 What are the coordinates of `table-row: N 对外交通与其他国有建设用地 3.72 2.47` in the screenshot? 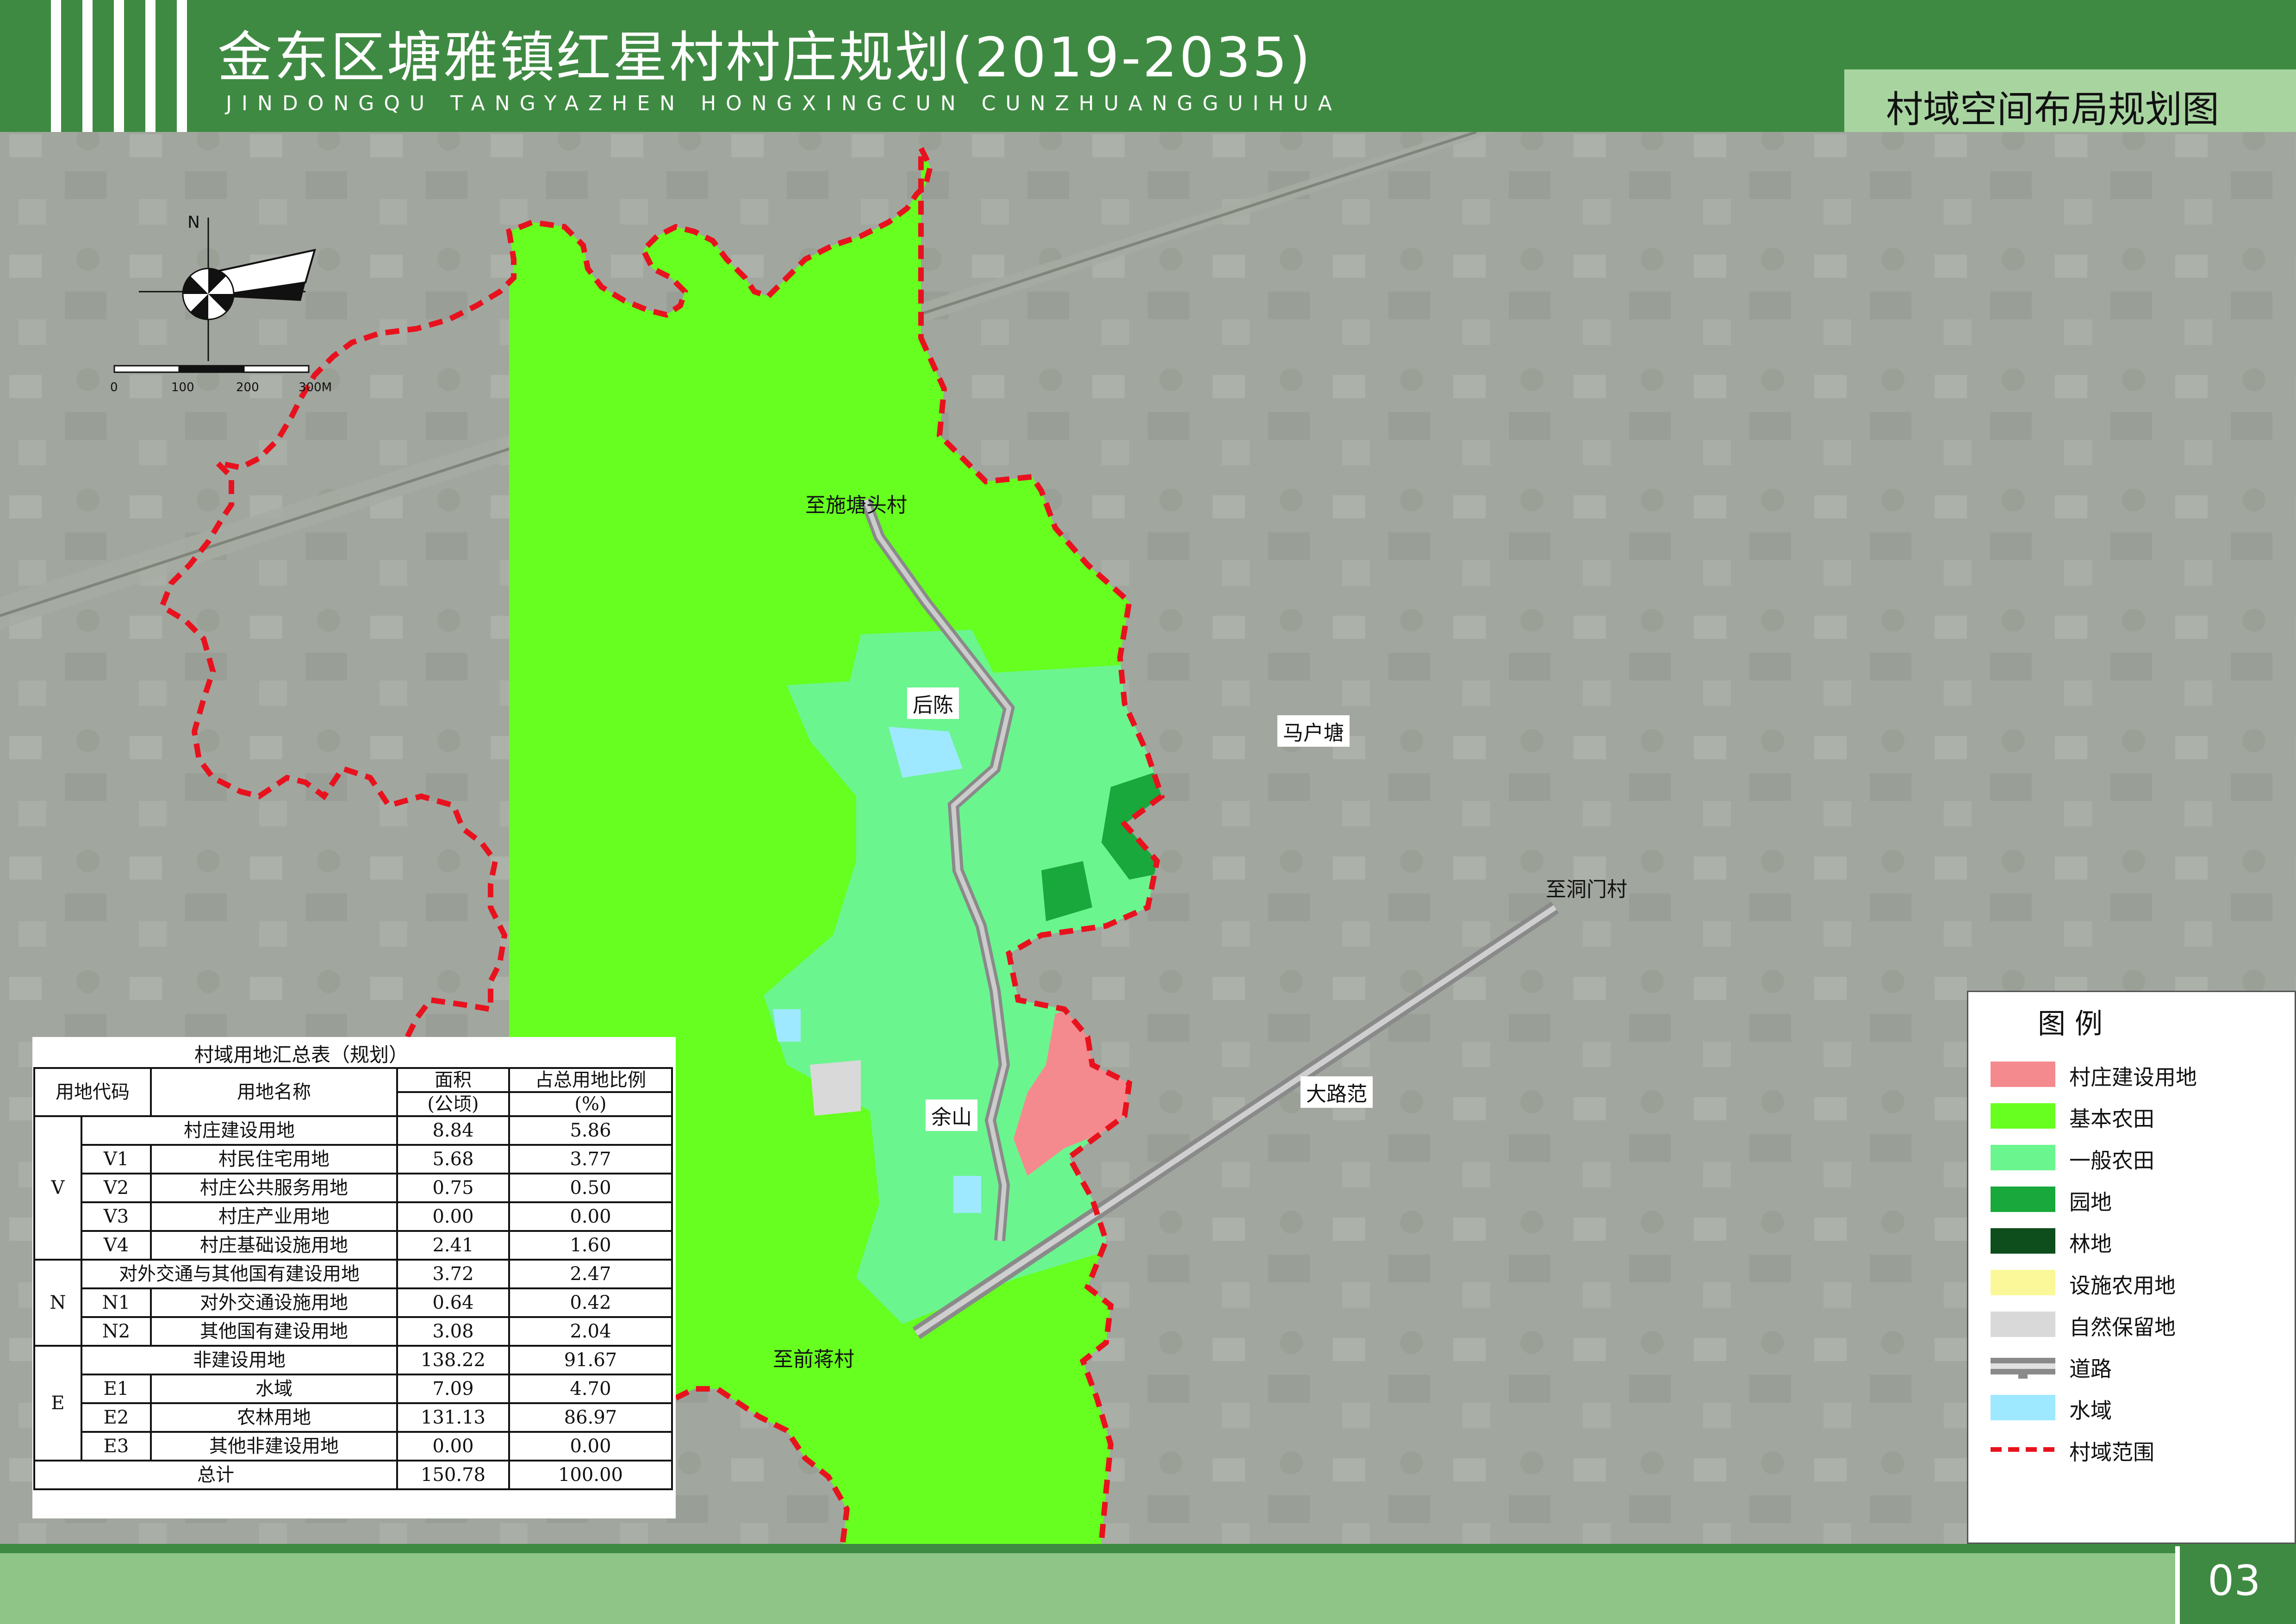 It's located at (353, 1303).